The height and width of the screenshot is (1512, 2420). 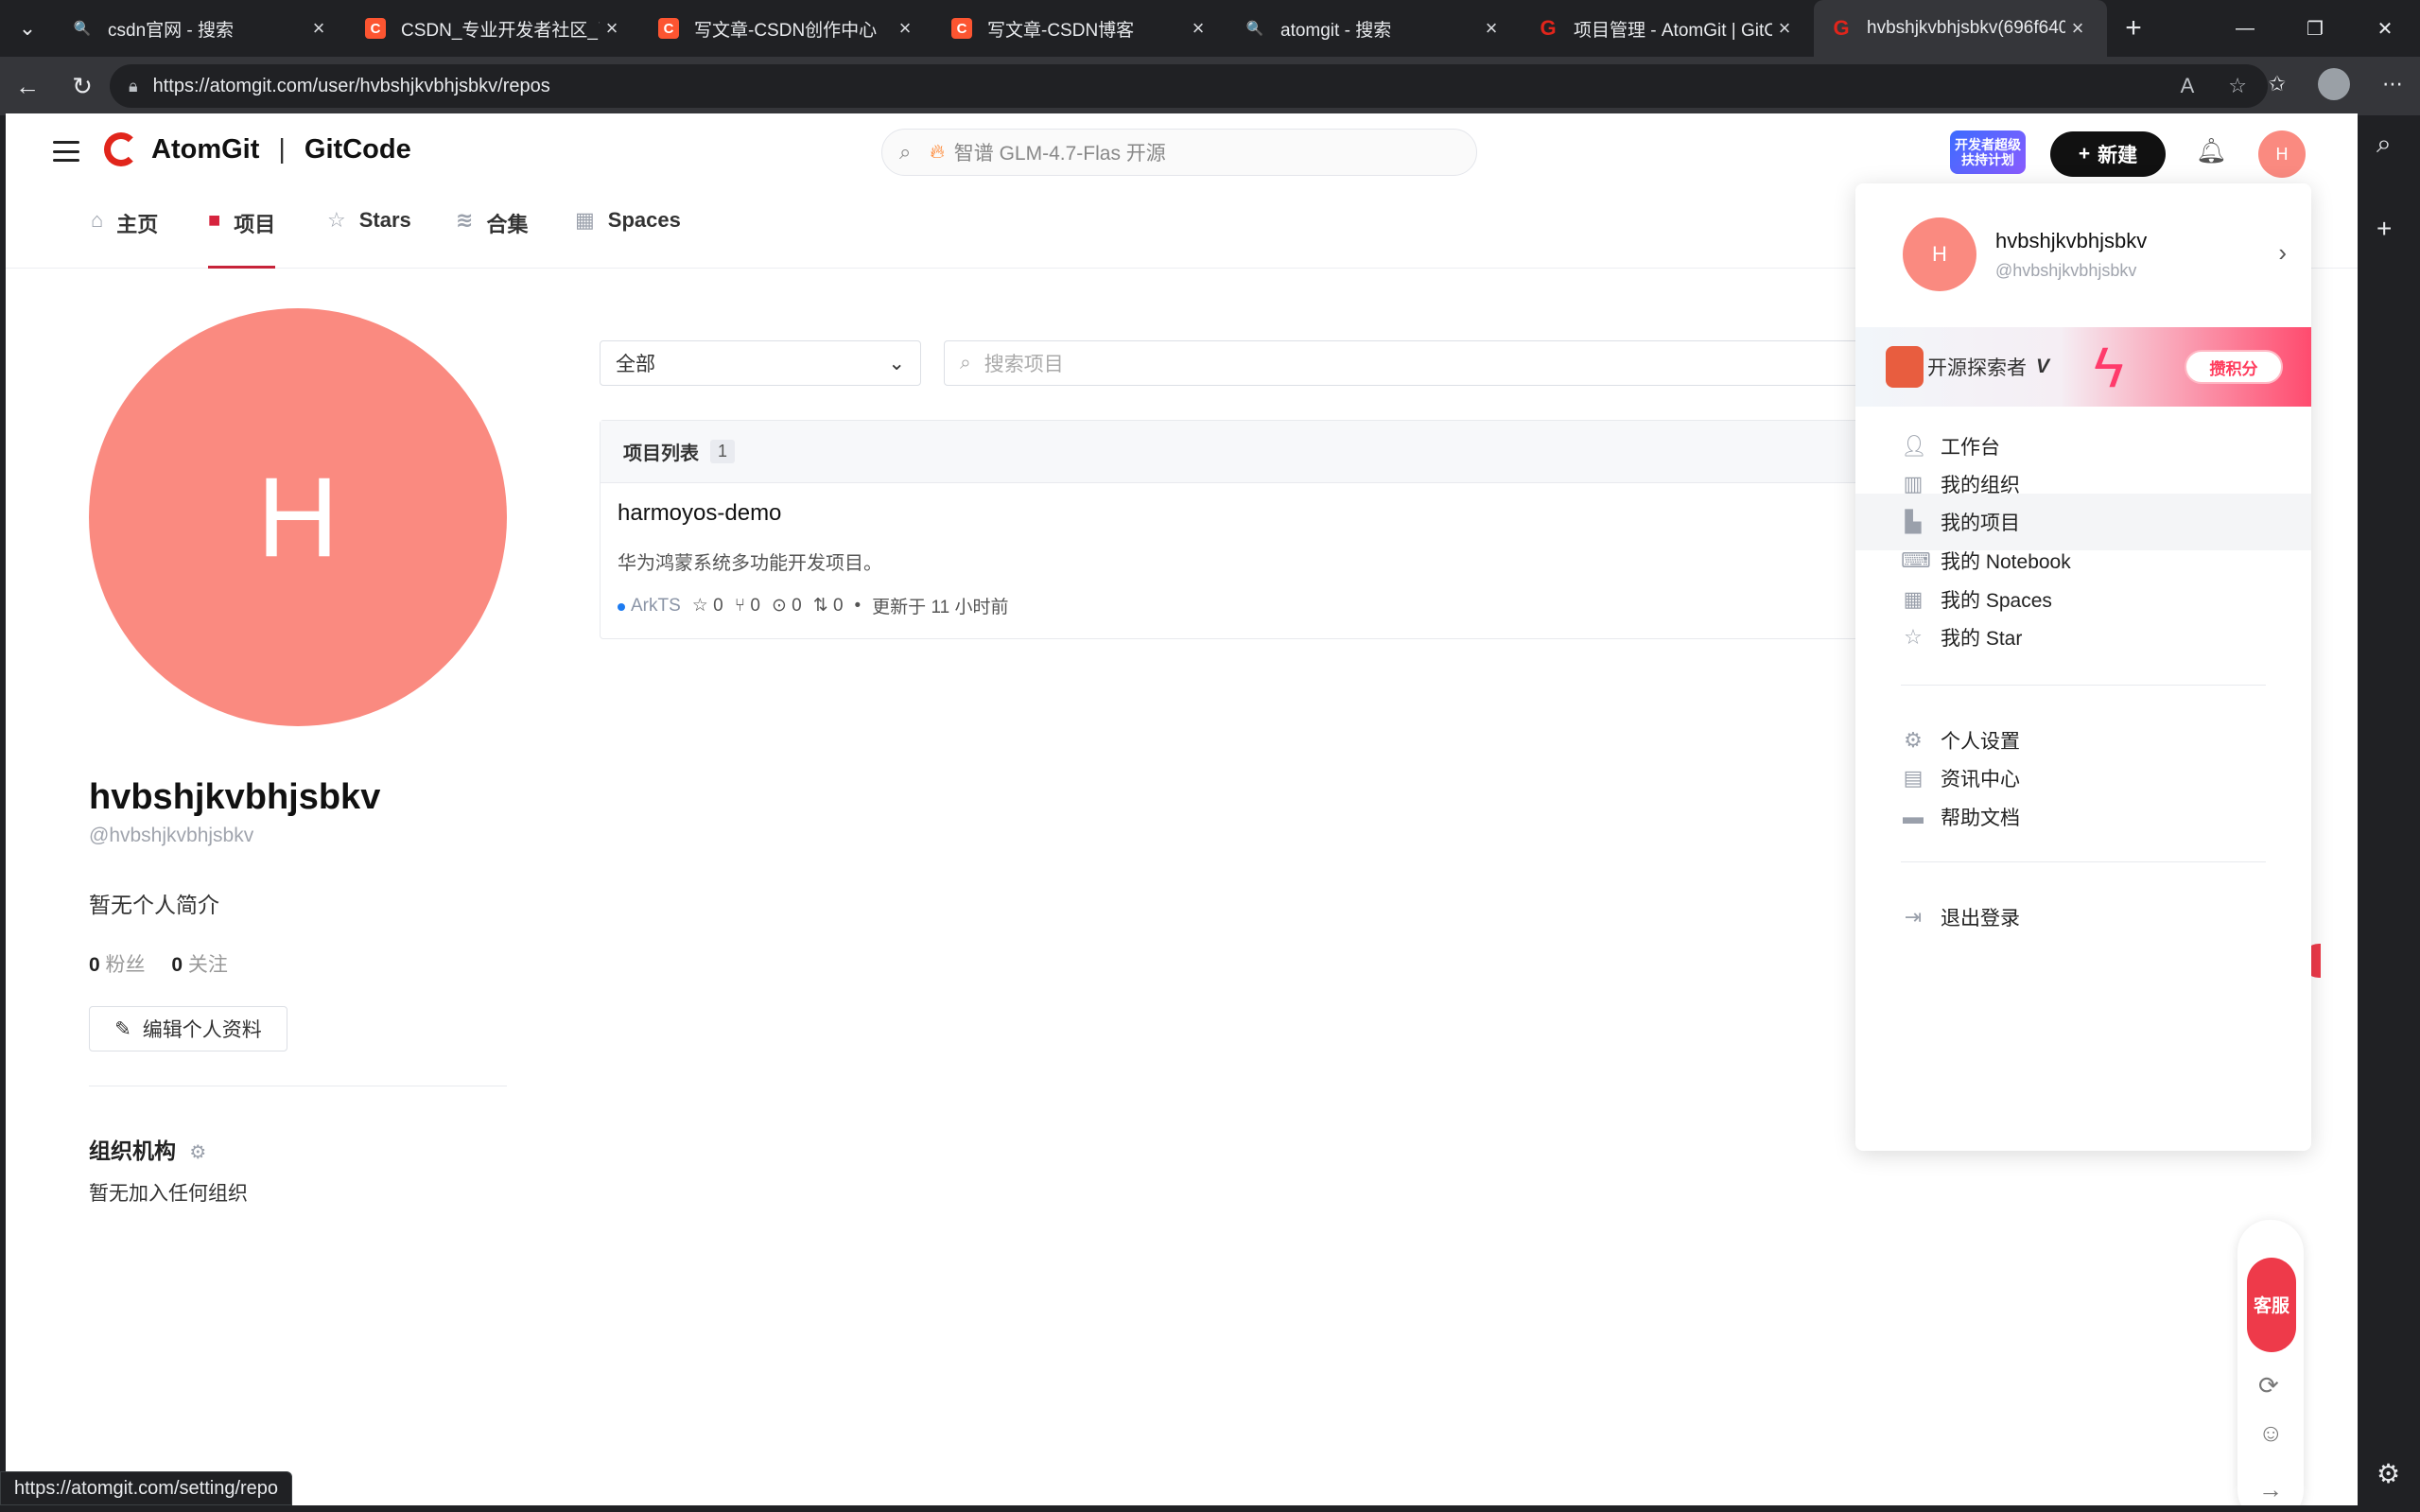 What do you see at coordinates (235, 797) in the screenshot?
I see `profile-name: hvbshjkvbhjsbkv` at bounding box center [235, 797].